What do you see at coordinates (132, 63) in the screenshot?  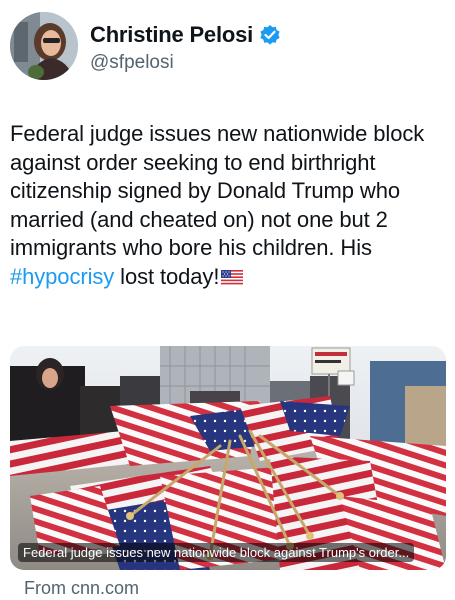 I see `handle: @sfpelosi` at bounding box center [132, 63].